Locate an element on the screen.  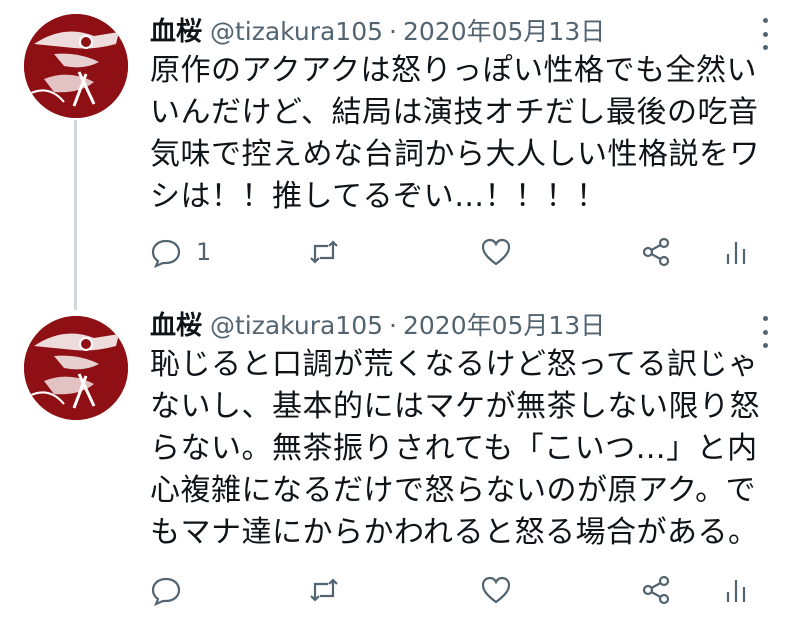
reply-button: 1 is located at coordinates (180, 252).